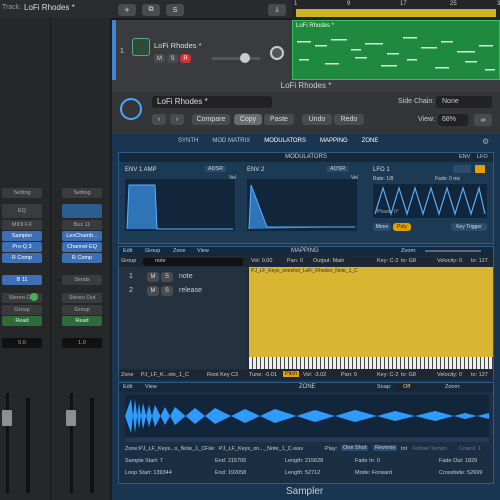 The image size is (500, 500). I want to click on zone-field-name: PJ_LF_Keys...s_Note_1_C, so click(172, 449).